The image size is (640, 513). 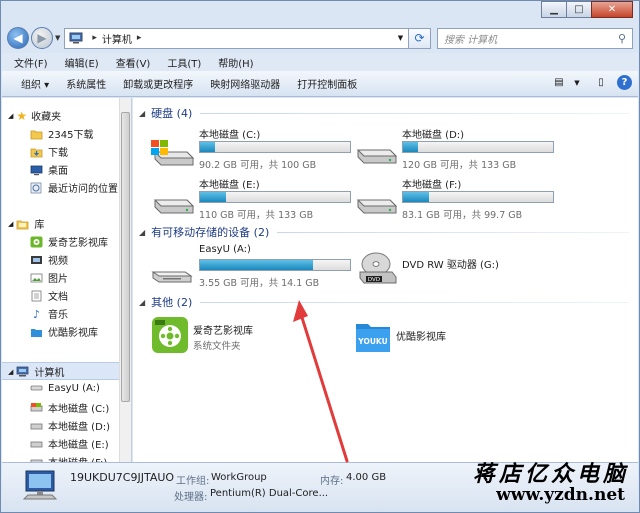 I want to click on nav-item-drive-d: 本地磁盘 (D:), so click(x=70, y=425).